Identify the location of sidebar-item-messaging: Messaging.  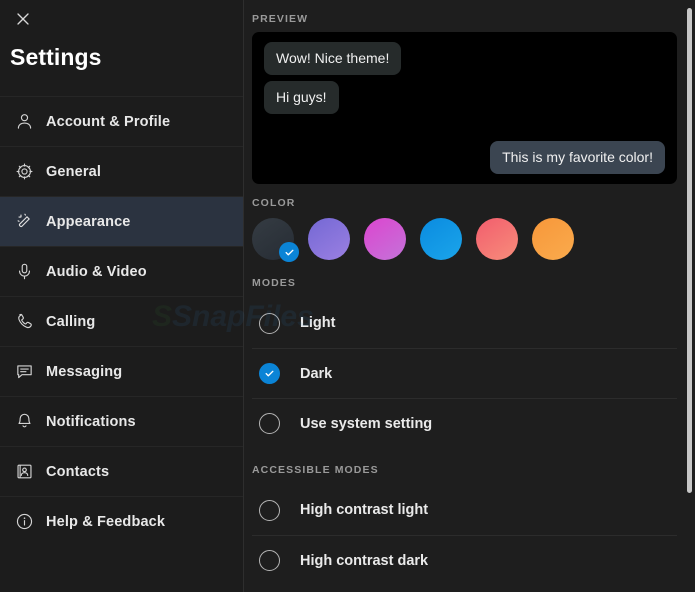
(121, 371).